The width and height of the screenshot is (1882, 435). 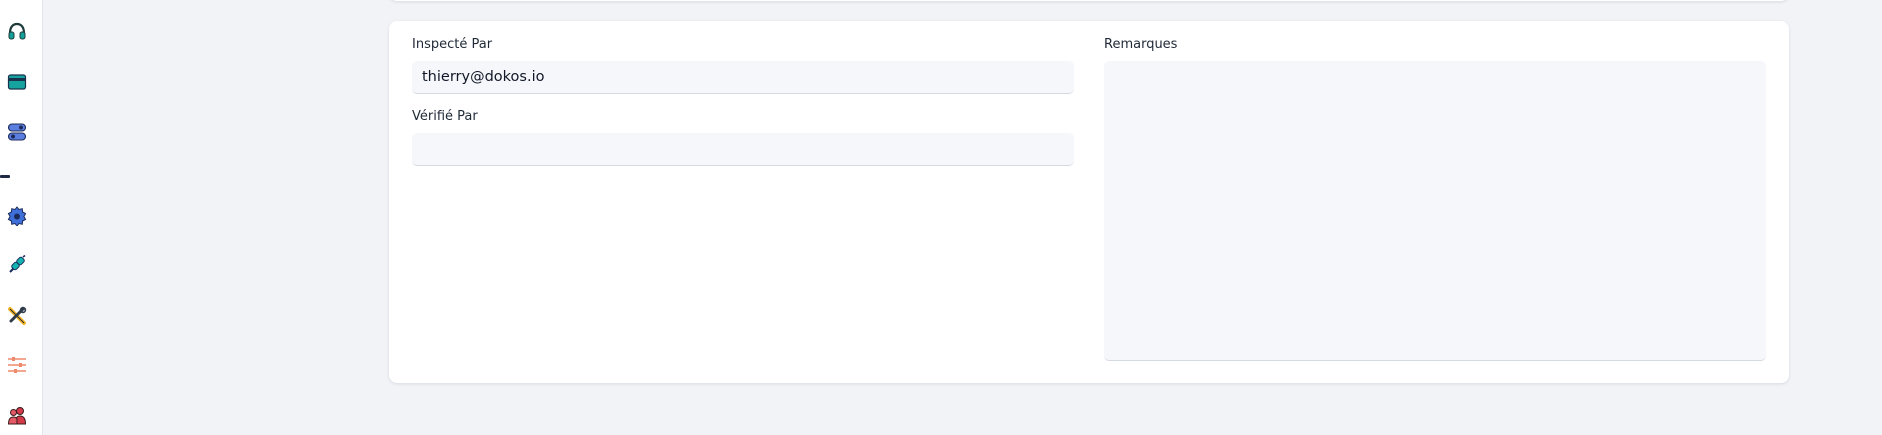 I want to click on remarks-label: Remarques, so click(x=1141, y=44).